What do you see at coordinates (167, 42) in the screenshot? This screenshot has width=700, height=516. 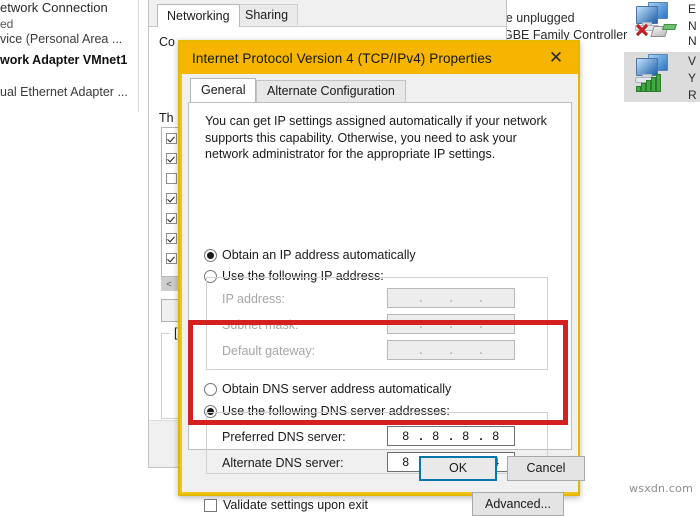 I see `connect-using-label: Co` at bounding box center [167, 42].